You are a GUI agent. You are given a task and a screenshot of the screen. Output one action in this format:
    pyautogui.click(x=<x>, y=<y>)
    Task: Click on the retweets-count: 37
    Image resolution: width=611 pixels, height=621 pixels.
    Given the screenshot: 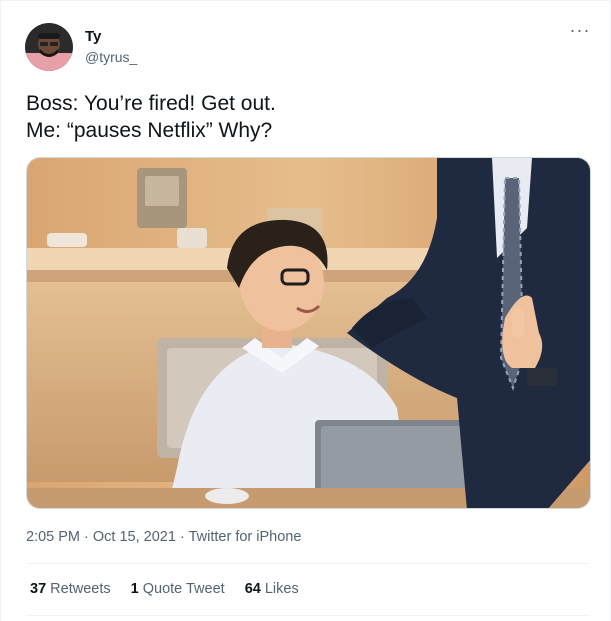 What is the action you would take?
    pyautogui.click(x=38, y=589)
    